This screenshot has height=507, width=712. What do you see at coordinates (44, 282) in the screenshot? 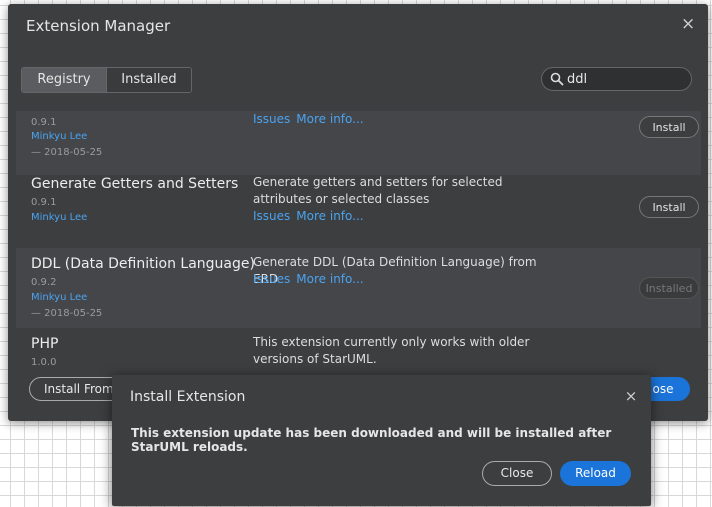
I see `ext-version: 0.9.2` at bounding box center [44, 282].